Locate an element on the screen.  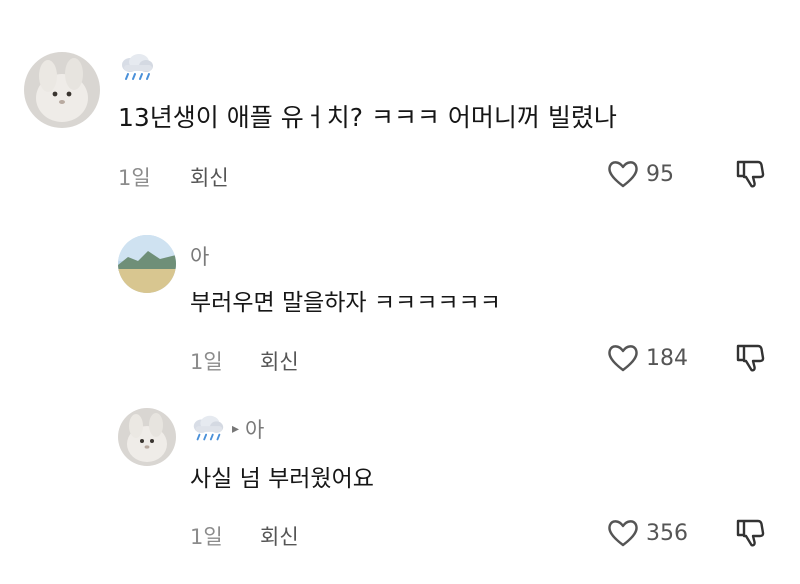
landscape-avatar-image is located at coordinates (147, 264).